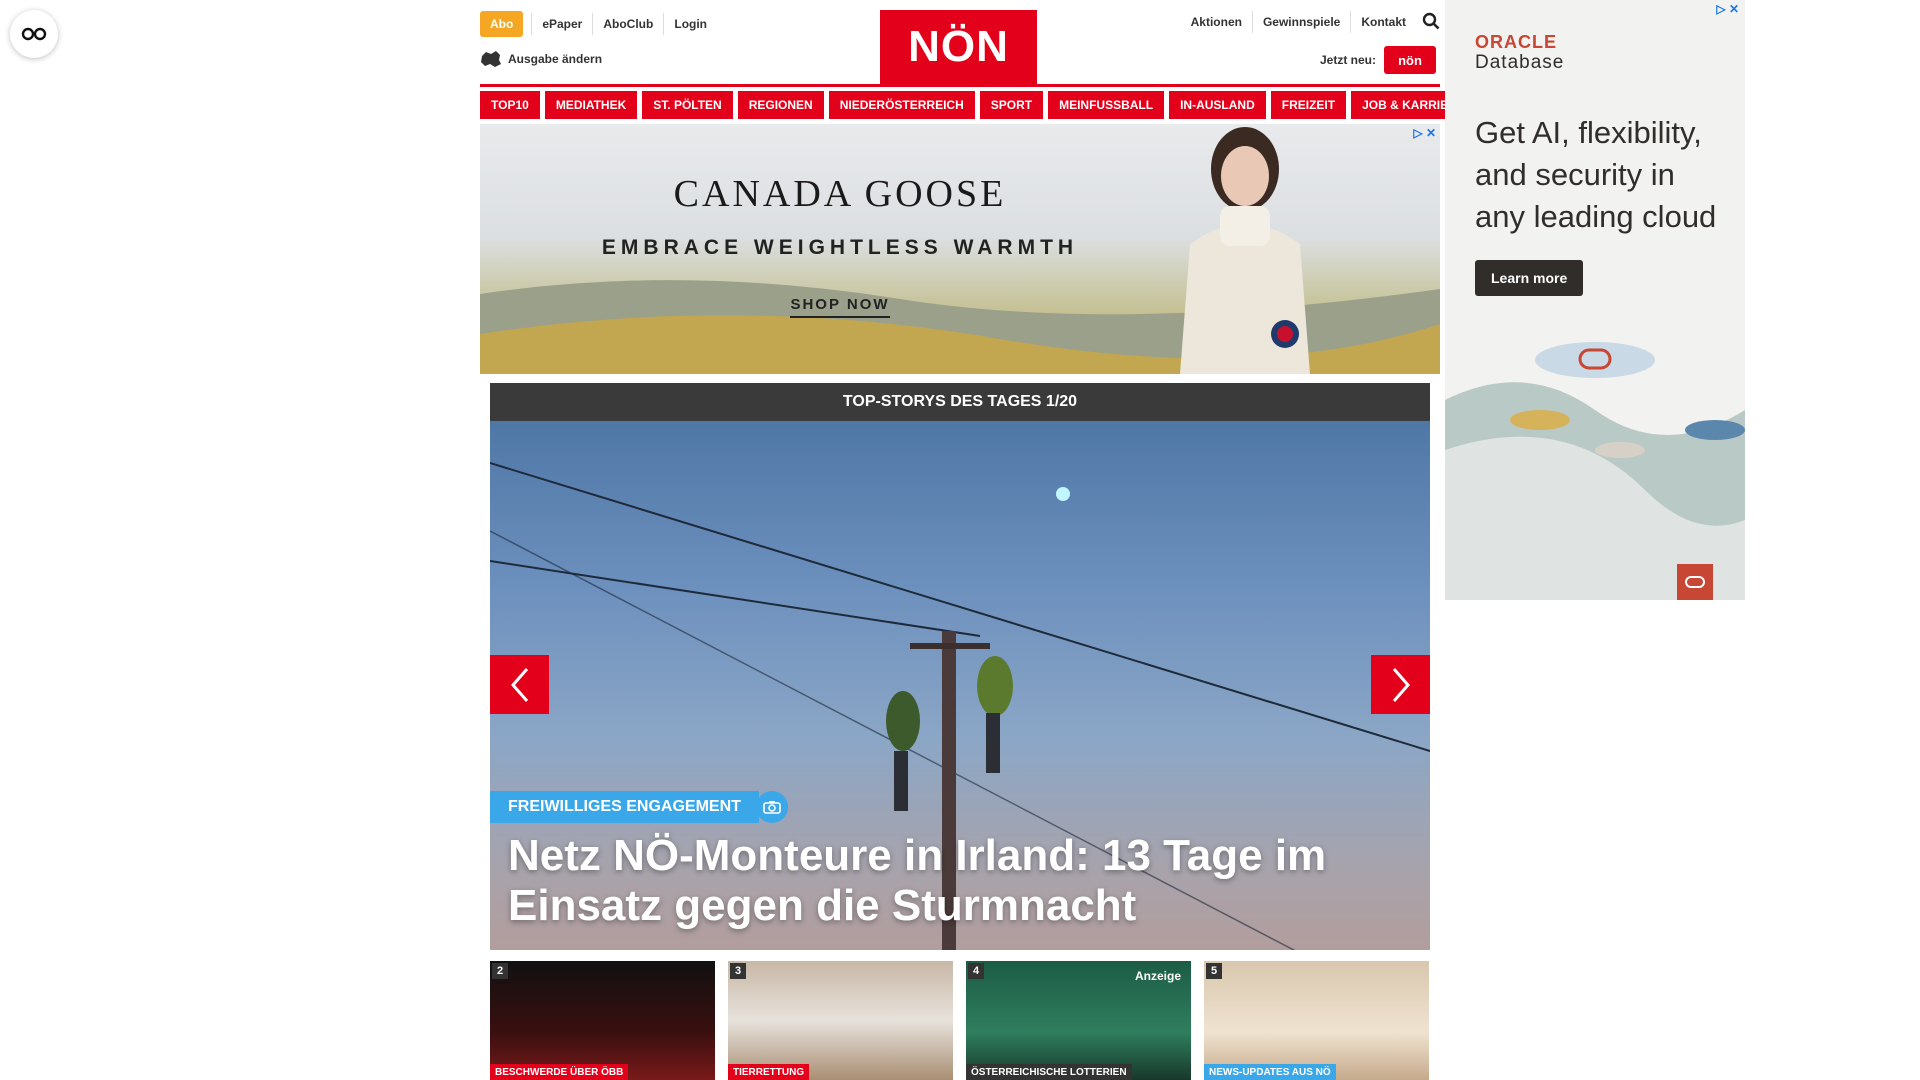 The image size is (1920, 1080). Describe the element at coordinates (1214, 971) in the screenshot. I see `story-rank: 5` at that location.